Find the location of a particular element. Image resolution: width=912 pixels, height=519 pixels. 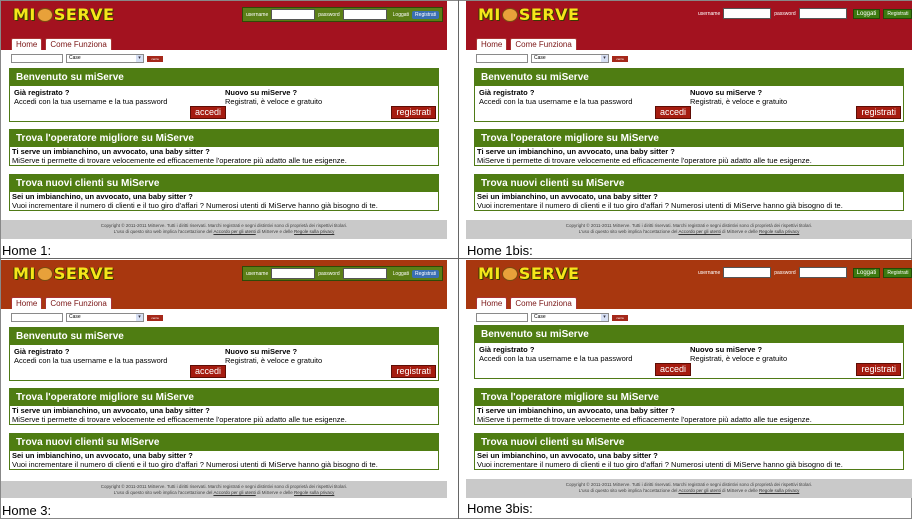

username-label: username is located at coordinates (709, 272).